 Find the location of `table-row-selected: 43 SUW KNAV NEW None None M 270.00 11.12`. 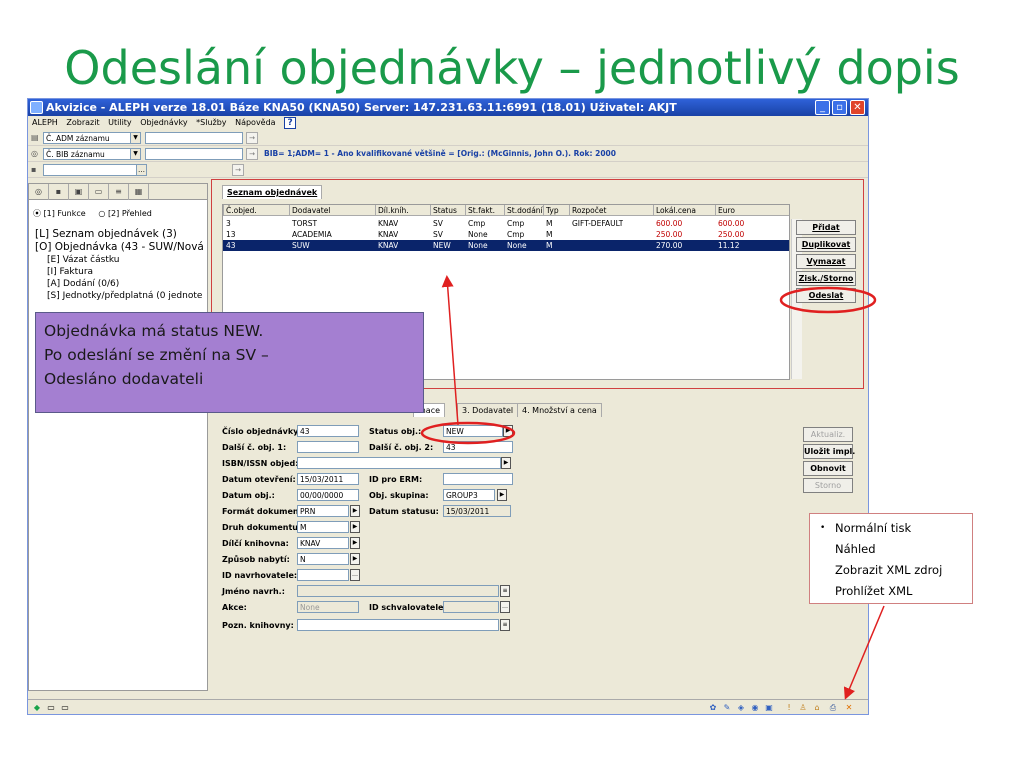

table-row-selected: 43 SUW KNAV NEW None None M 270.00 11.12 is located at coordinates (506, 245).